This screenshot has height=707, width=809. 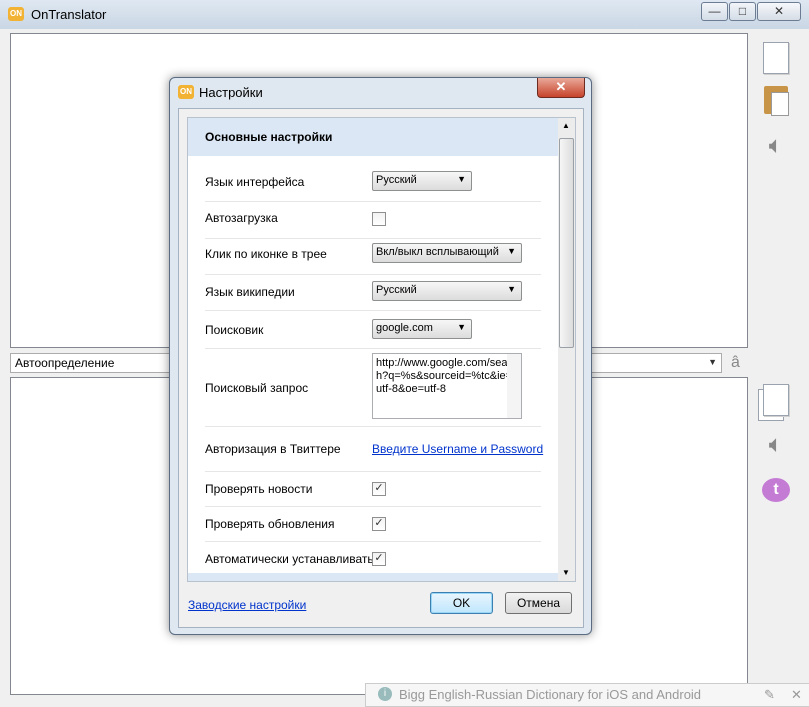 What do you see at coordinates (16, 14) in the screenshot?
I see `app-logo-icon: ON` at bounding box center [16, 14].